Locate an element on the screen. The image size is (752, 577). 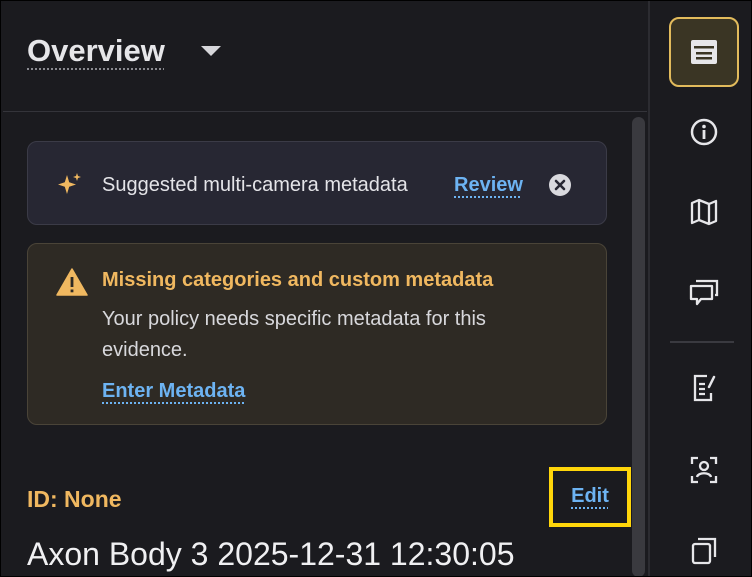
enter-metadata-link: Enter Metadata is located at coordinates (173, 391).